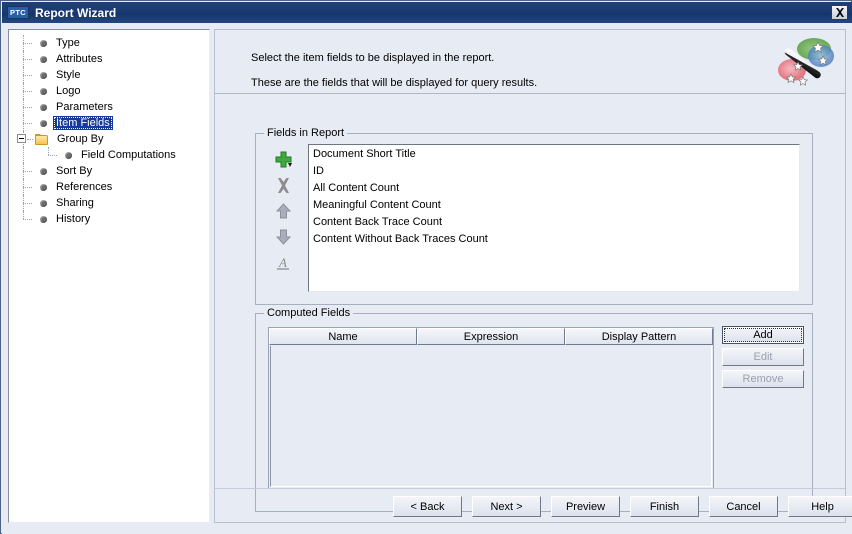 Image resolution: width=852 pixels, height=534 pixels. I want to click on tree-item-sort-by: Sort By, so click(109, 171).